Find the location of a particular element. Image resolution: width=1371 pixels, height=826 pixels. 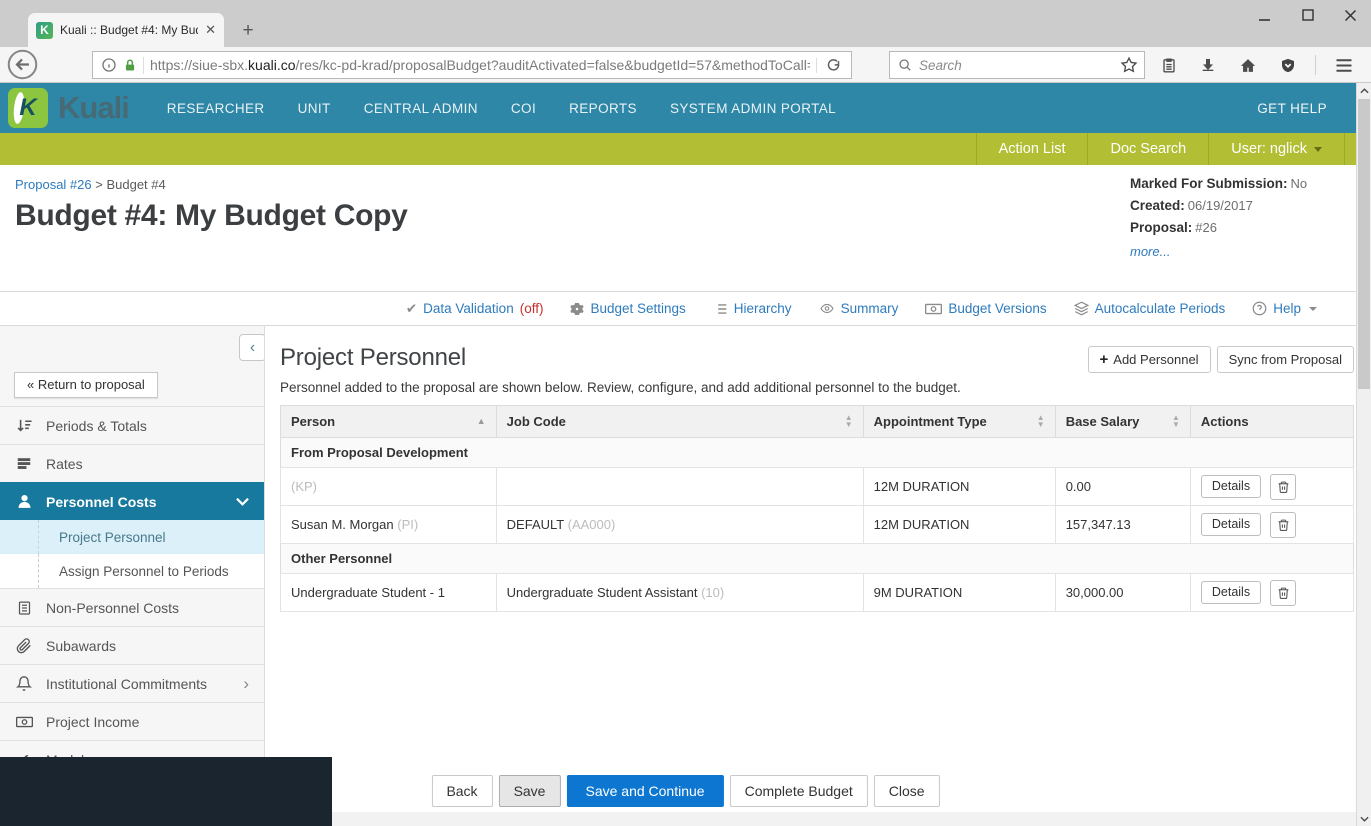

complete-budget-button: Complete Budget is located at coordinates (798, 791).